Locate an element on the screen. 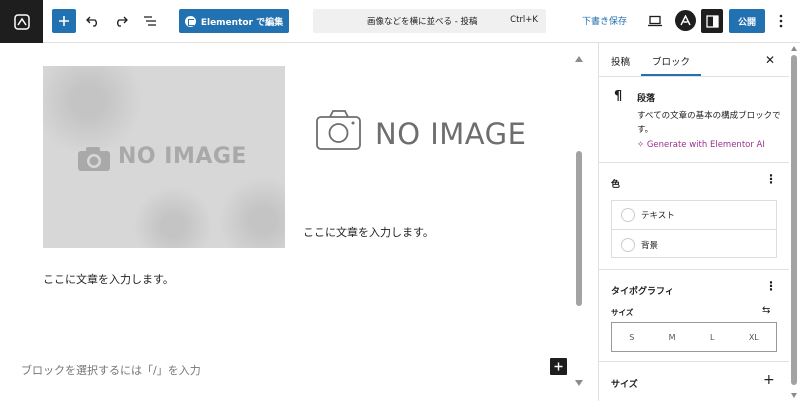  edit-with-elementor-button: Elementor で編集 is located at coordinates (234, 21).